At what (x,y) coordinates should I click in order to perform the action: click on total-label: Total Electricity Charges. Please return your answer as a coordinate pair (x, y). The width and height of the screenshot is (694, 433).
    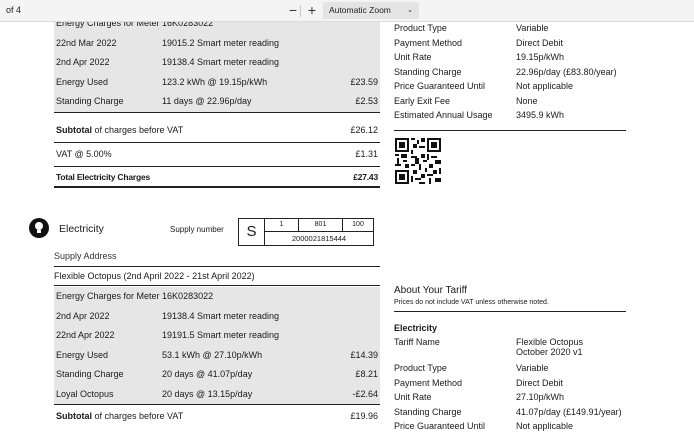
    Looking at the image, I should click on (103, 177).